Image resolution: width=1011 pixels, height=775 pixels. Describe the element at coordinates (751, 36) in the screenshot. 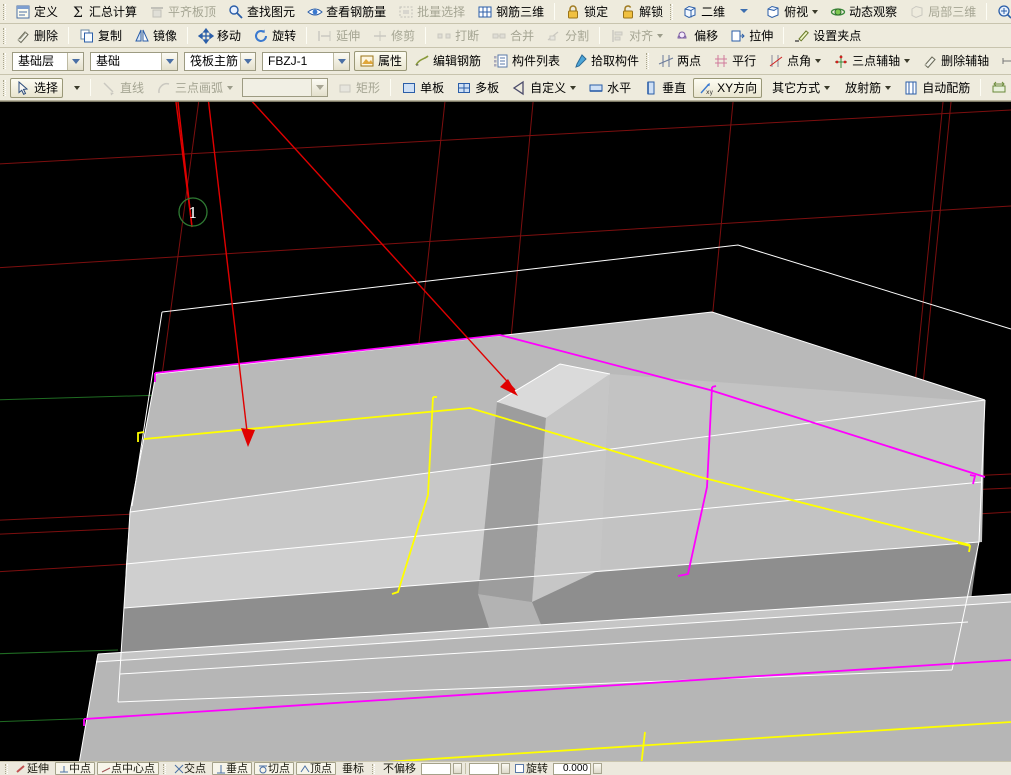

I see `toolbar-button-stretch: 拉伸` at that location.